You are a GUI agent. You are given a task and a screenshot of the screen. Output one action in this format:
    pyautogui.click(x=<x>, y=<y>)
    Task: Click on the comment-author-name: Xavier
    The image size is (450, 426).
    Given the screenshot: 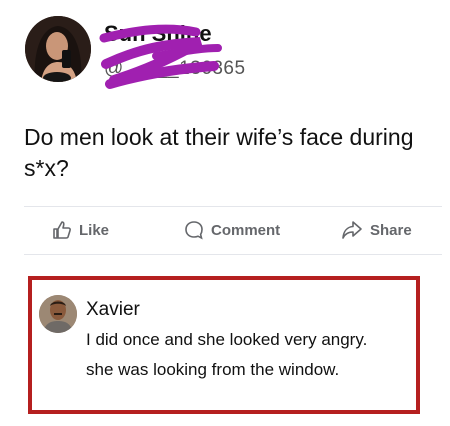 What is the action you would take?
    pyautogui.click(x=113, y=310)
    